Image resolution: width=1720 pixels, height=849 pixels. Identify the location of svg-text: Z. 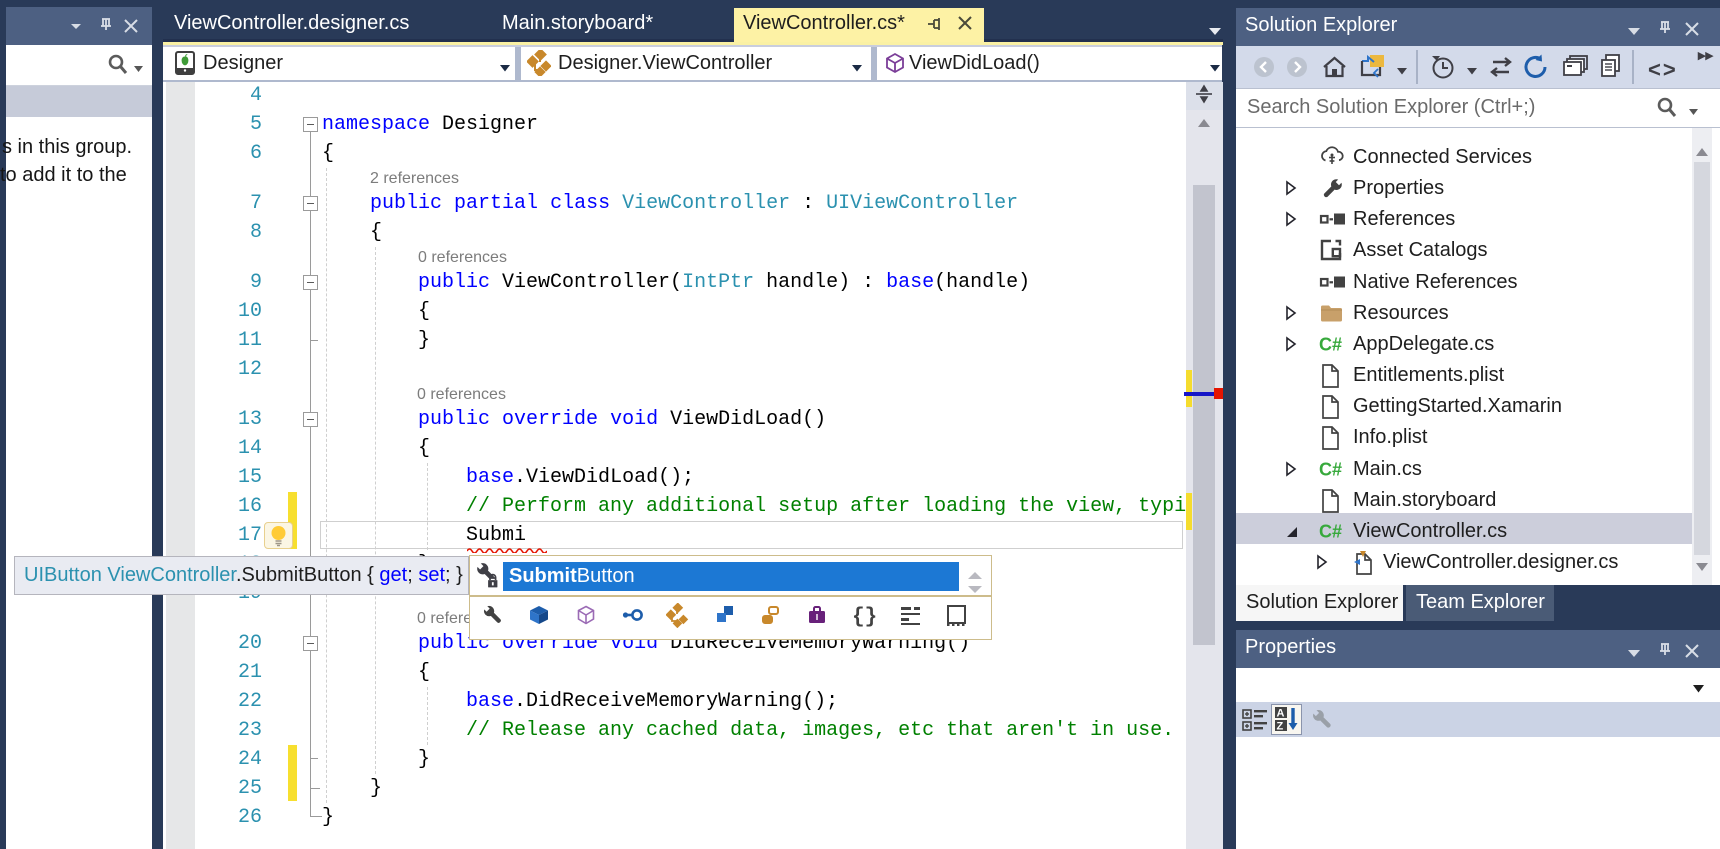
(1280, 727).